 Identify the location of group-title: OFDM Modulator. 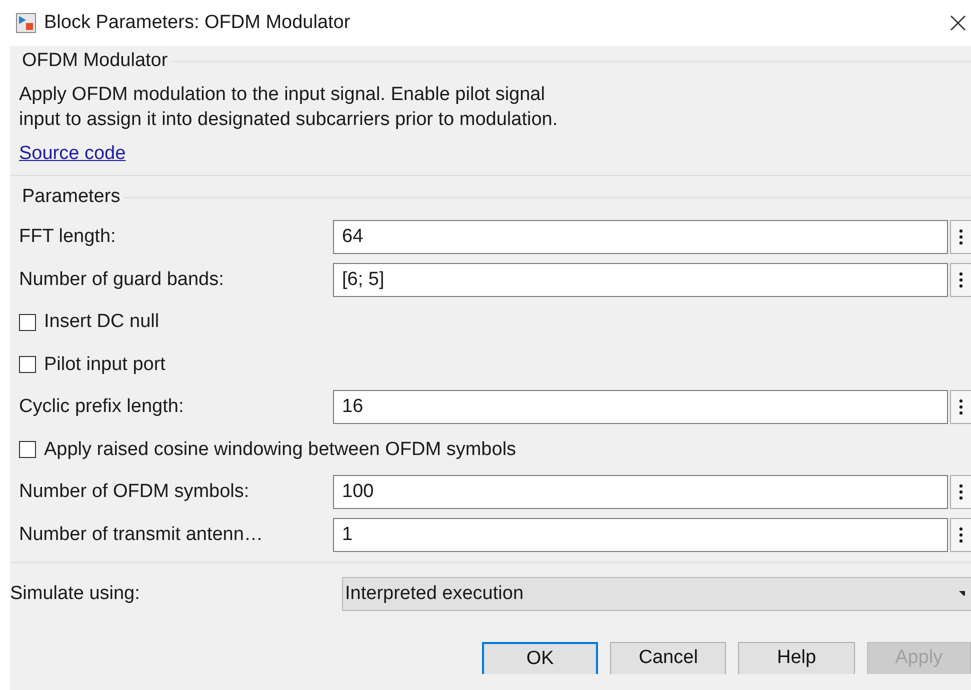
(95, 61).